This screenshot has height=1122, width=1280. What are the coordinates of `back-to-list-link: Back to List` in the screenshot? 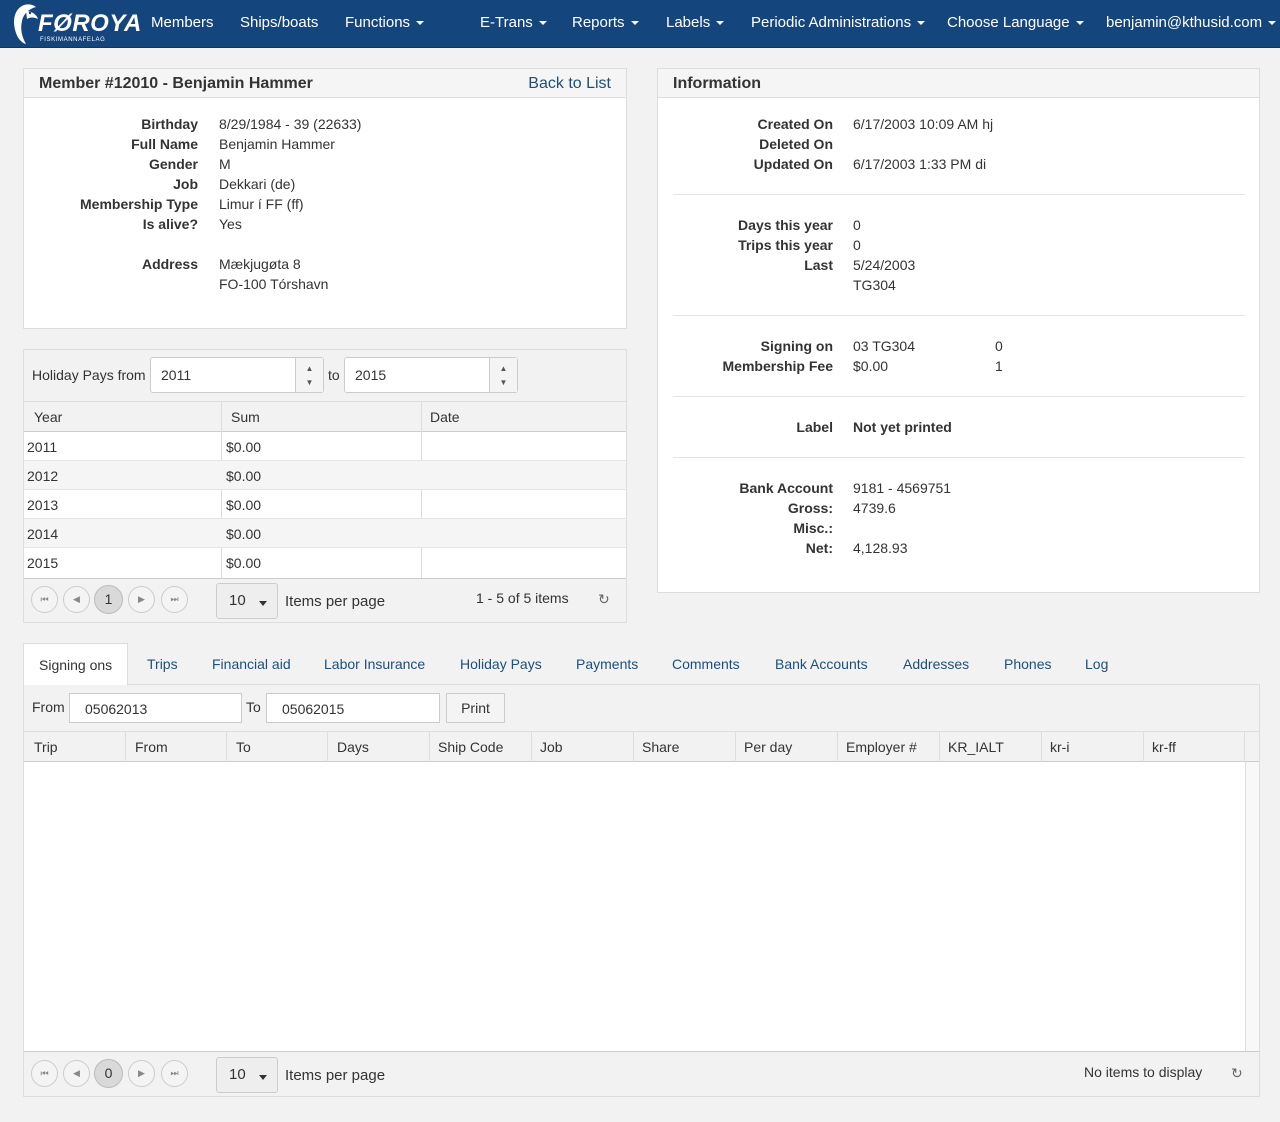 It's located at (569, 84).